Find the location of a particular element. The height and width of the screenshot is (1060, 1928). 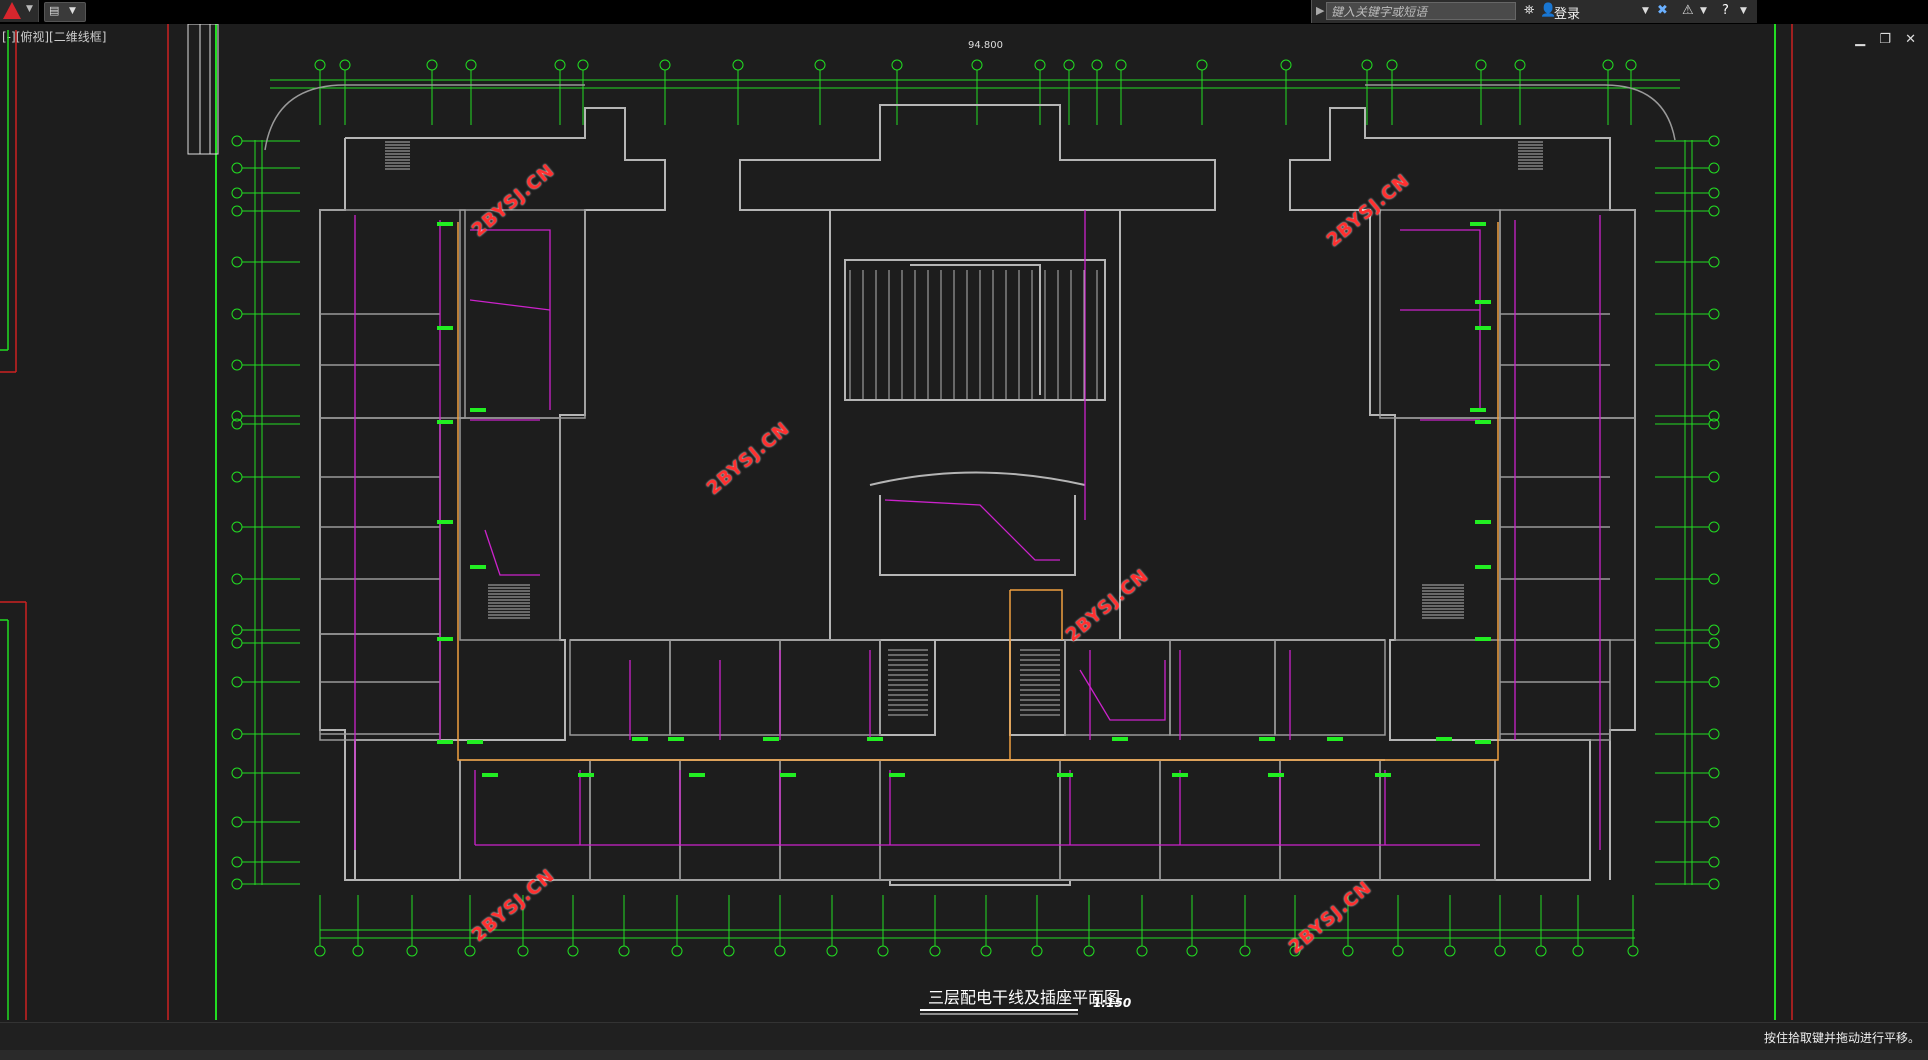

a360-icon: ⚠ is located at coordinates (1688, 10).